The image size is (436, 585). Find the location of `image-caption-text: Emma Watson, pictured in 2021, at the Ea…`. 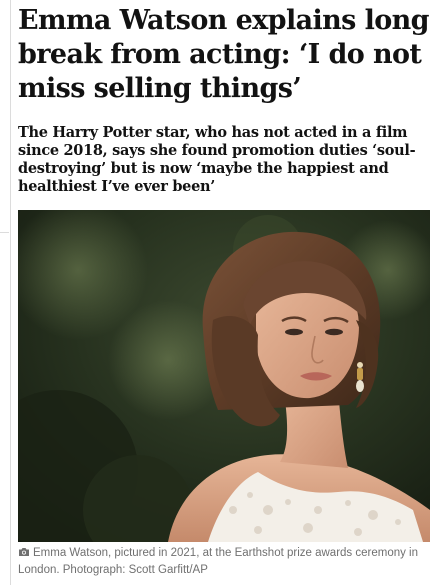

image-caption-text: Emma Watson, pictured in 2021, at the Ea… is located at coordinates (218, 561).